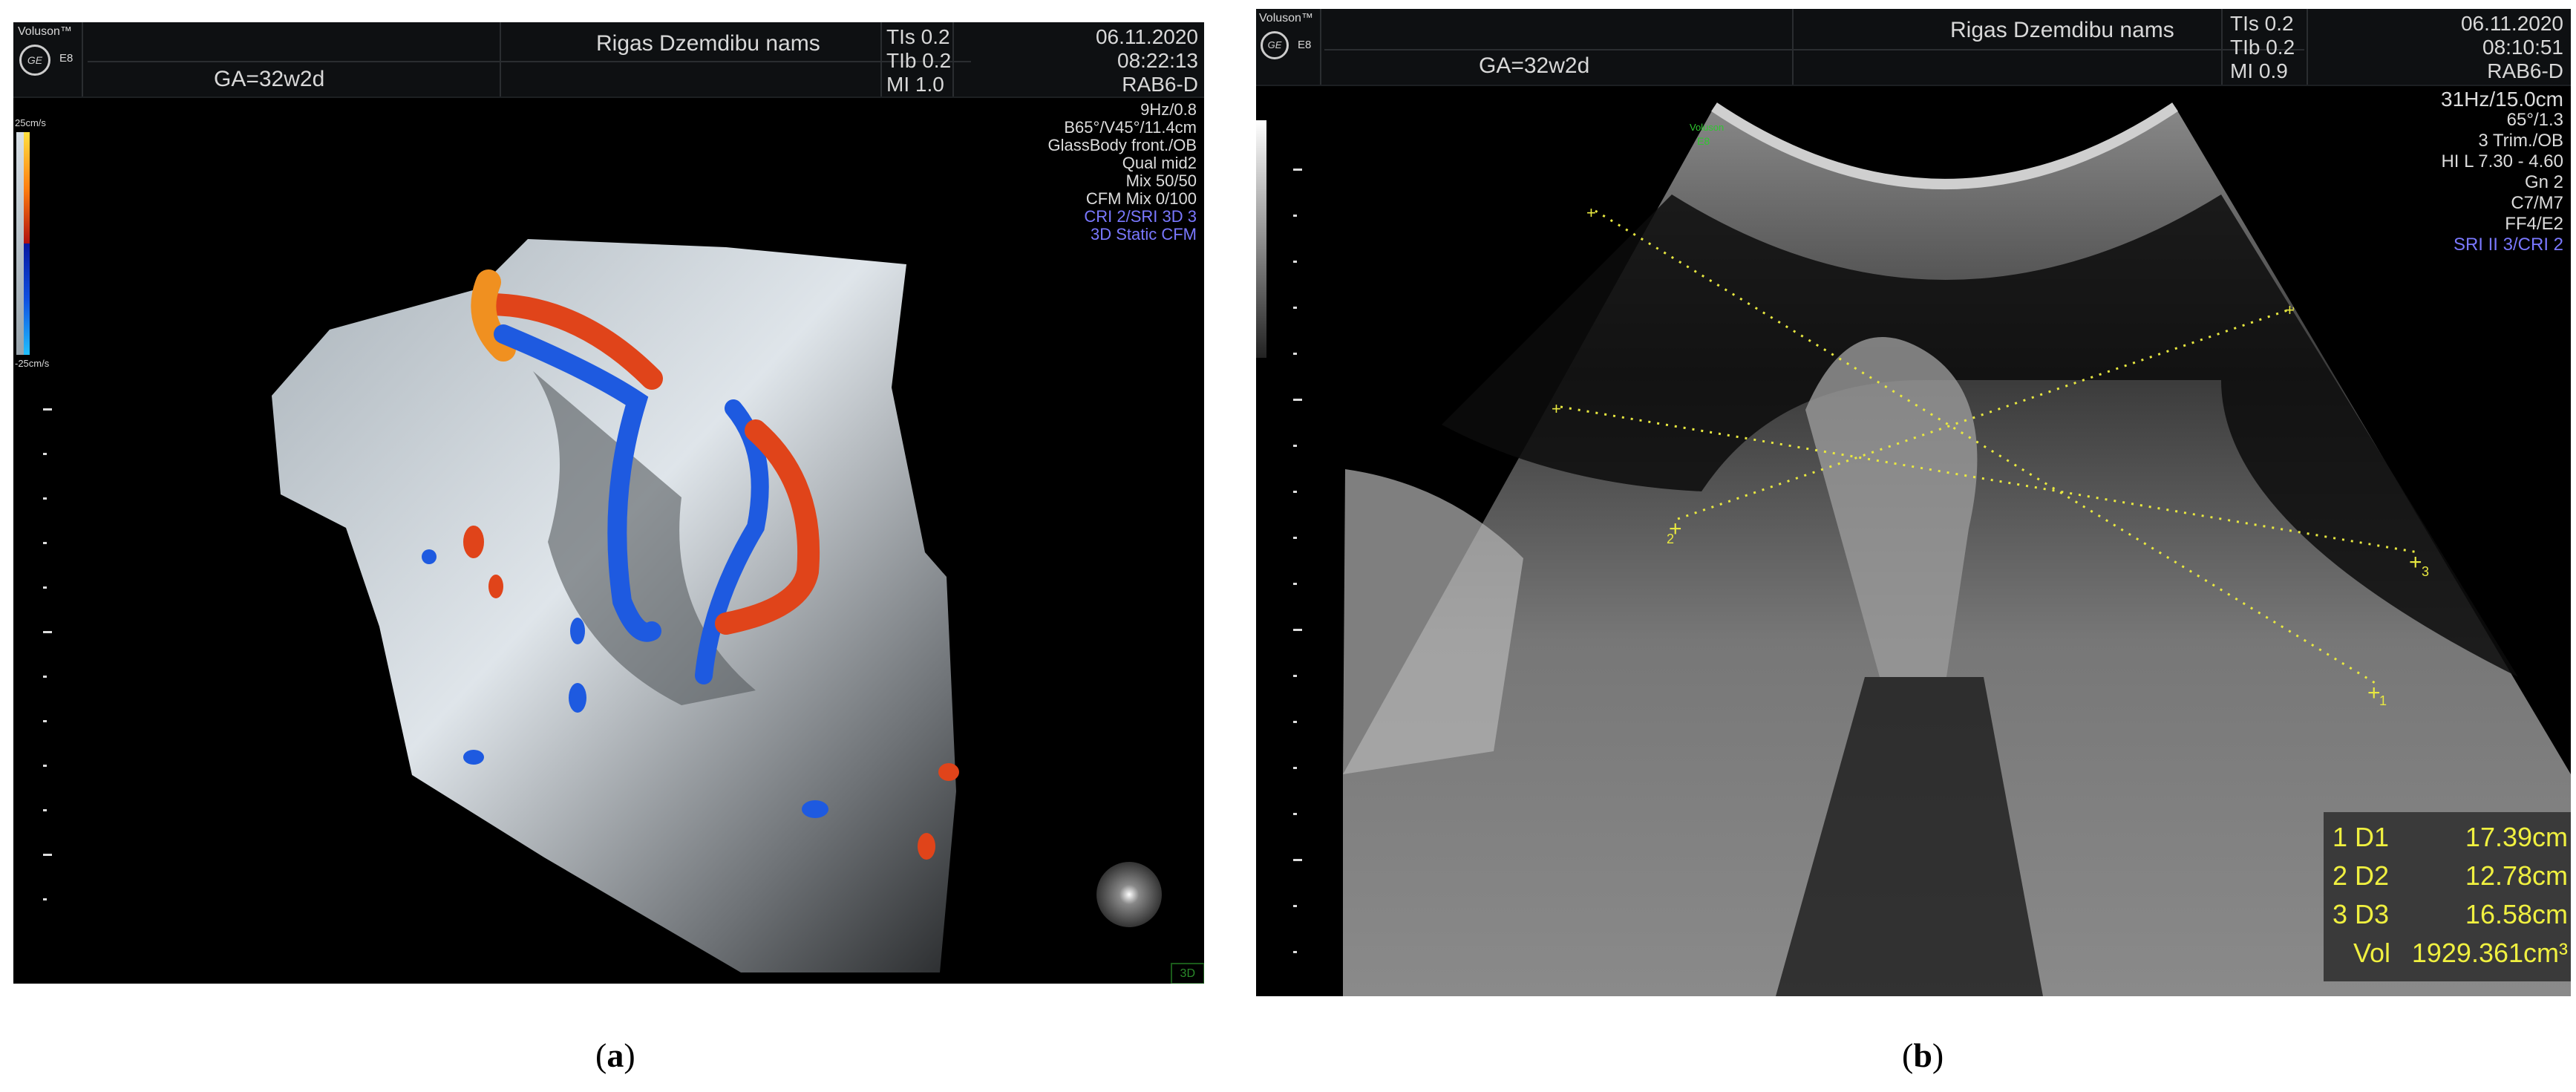 This screenshot has width=2576, height=1092. Describe the element at coordinates (2508, 245) in the screenshot. I see `param-blue: SRI II 3/CRI 2` at that location.